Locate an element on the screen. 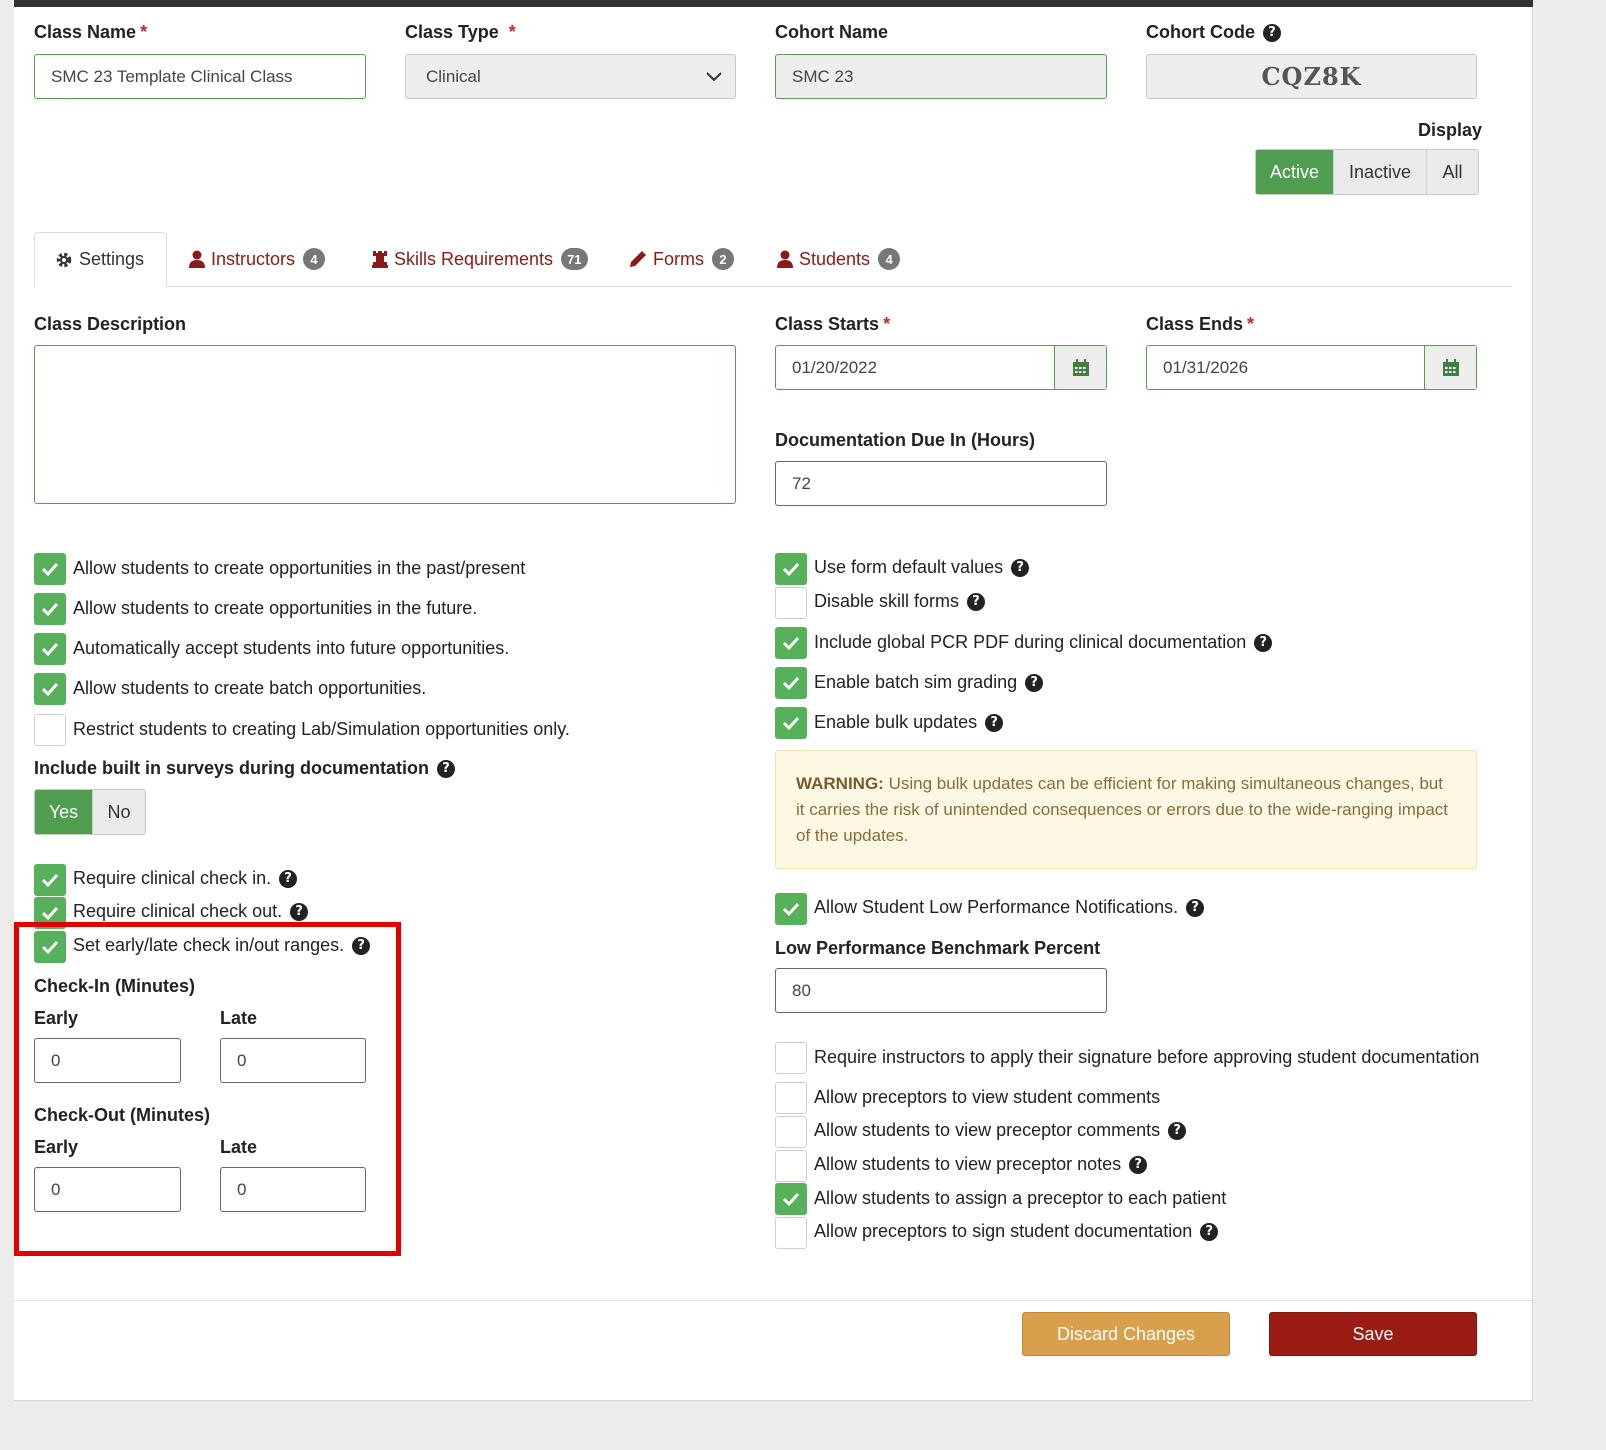  surveys-yes-button: Yes is located at coordinates (63, 812).